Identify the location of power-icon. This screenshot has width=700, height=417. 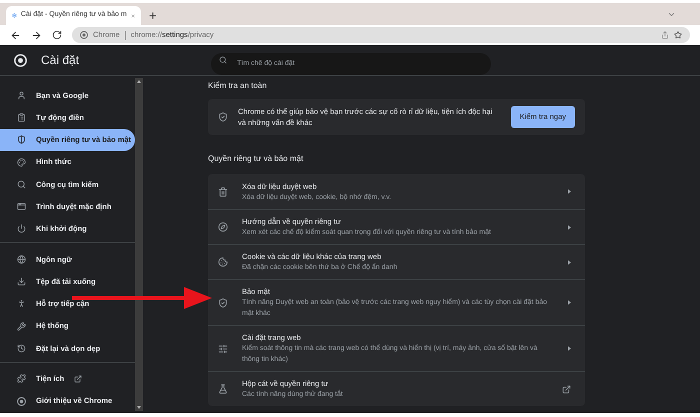
(21, 229).